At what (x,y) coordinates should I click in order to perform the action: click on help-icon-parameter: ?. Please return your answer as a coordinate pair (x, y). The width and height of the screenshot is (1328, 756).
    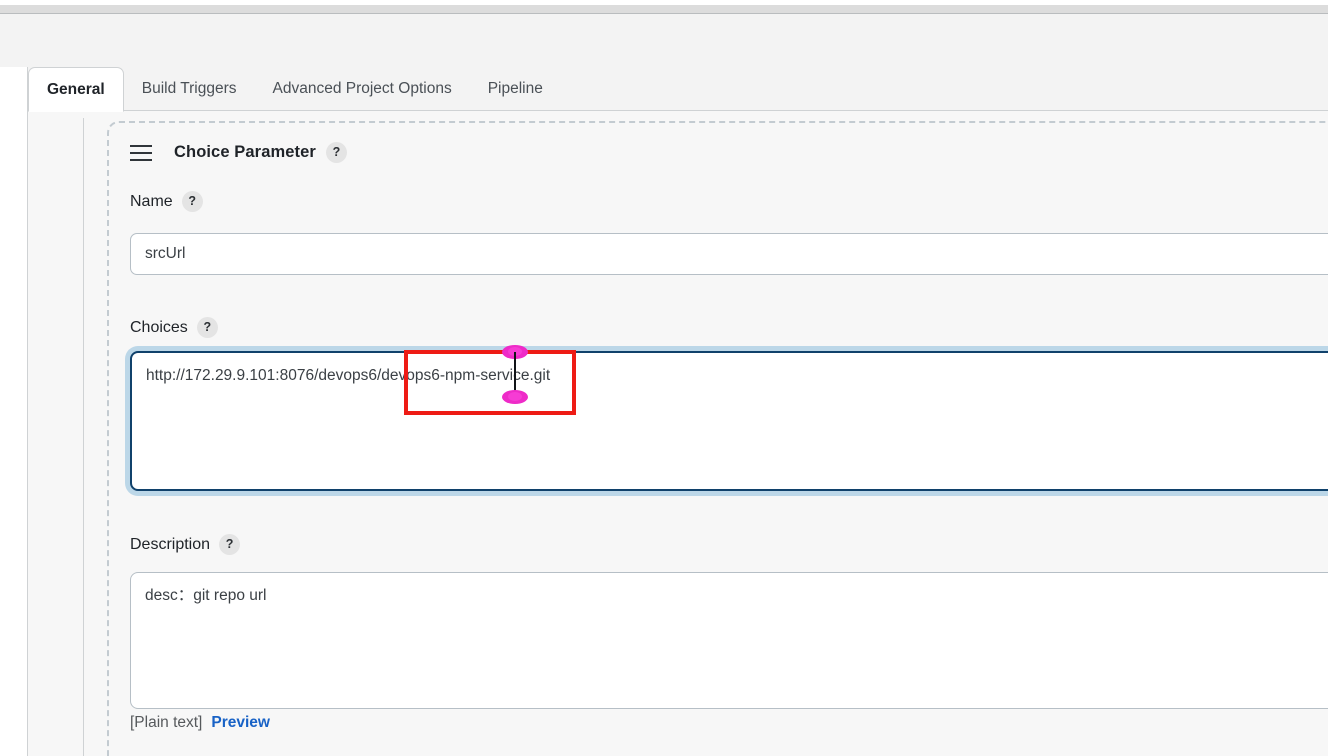
    Looking at the image, I should click on (336, 152).